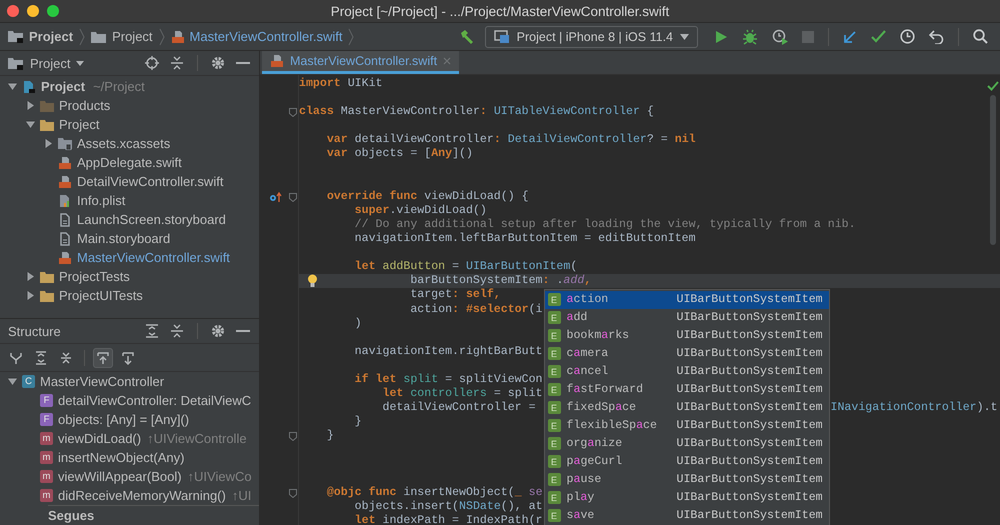 The width and height of the screenshot is (1000, 525). I want to click on run-configuration-dropdown: Project | iPhone 8 | iOS 11.4, so click(591, 37).